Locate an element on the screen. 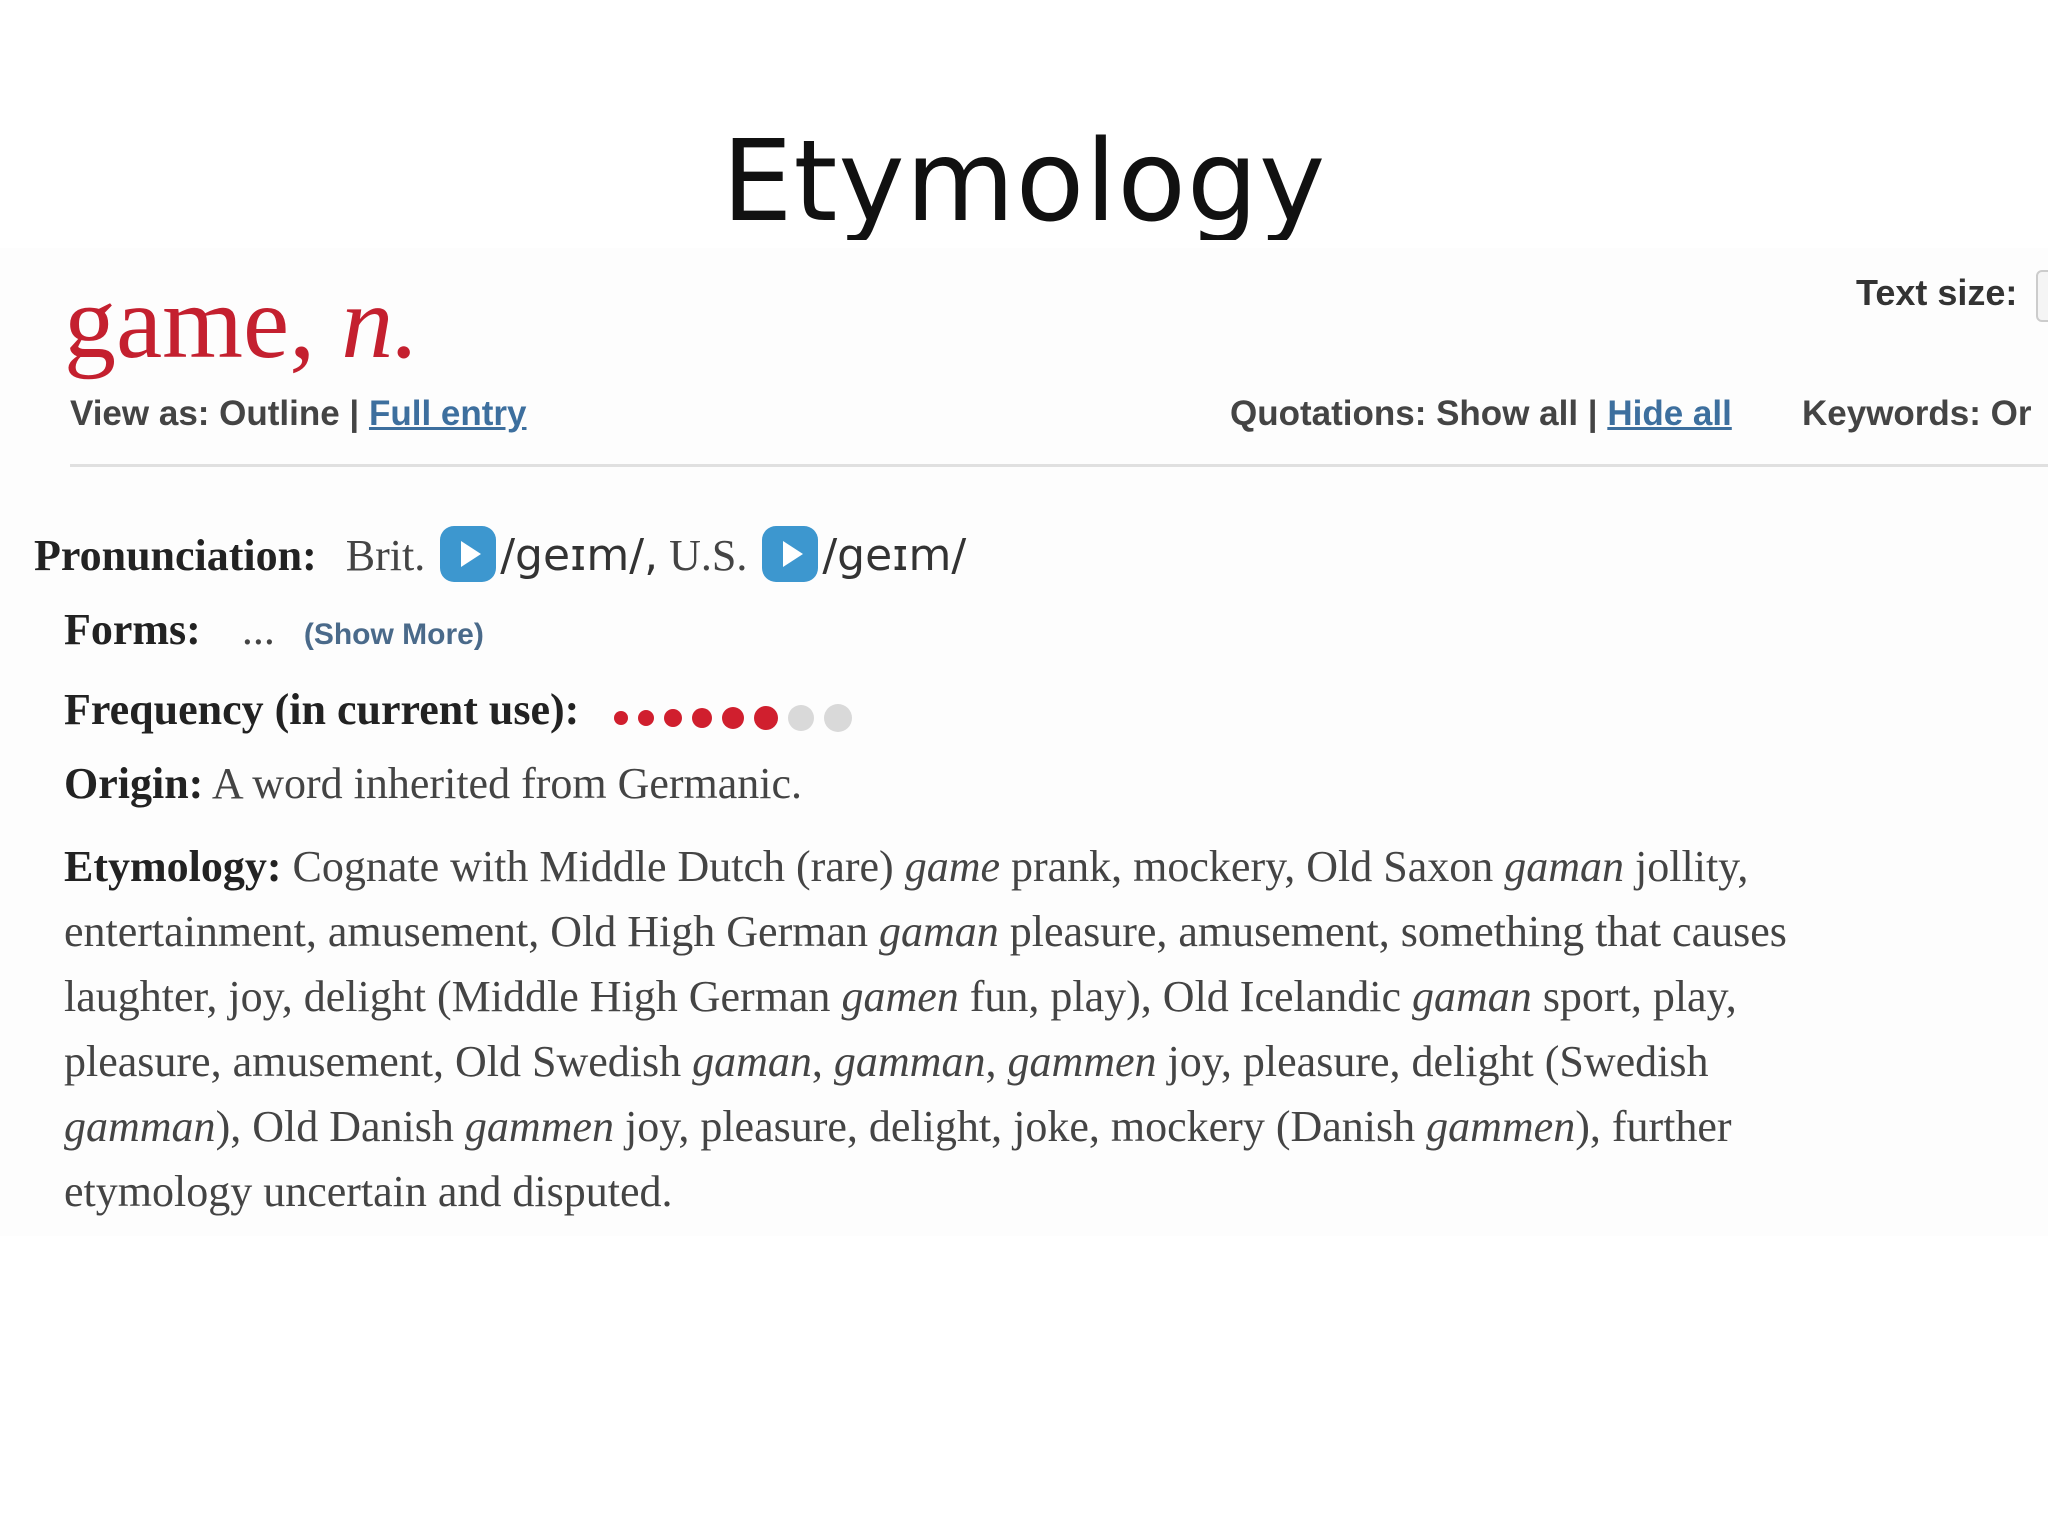 Image resolution: width=2048 pixels, height=1536 pixels. etymology-text: ), Old Danish is located at coordinates (340, 1126).